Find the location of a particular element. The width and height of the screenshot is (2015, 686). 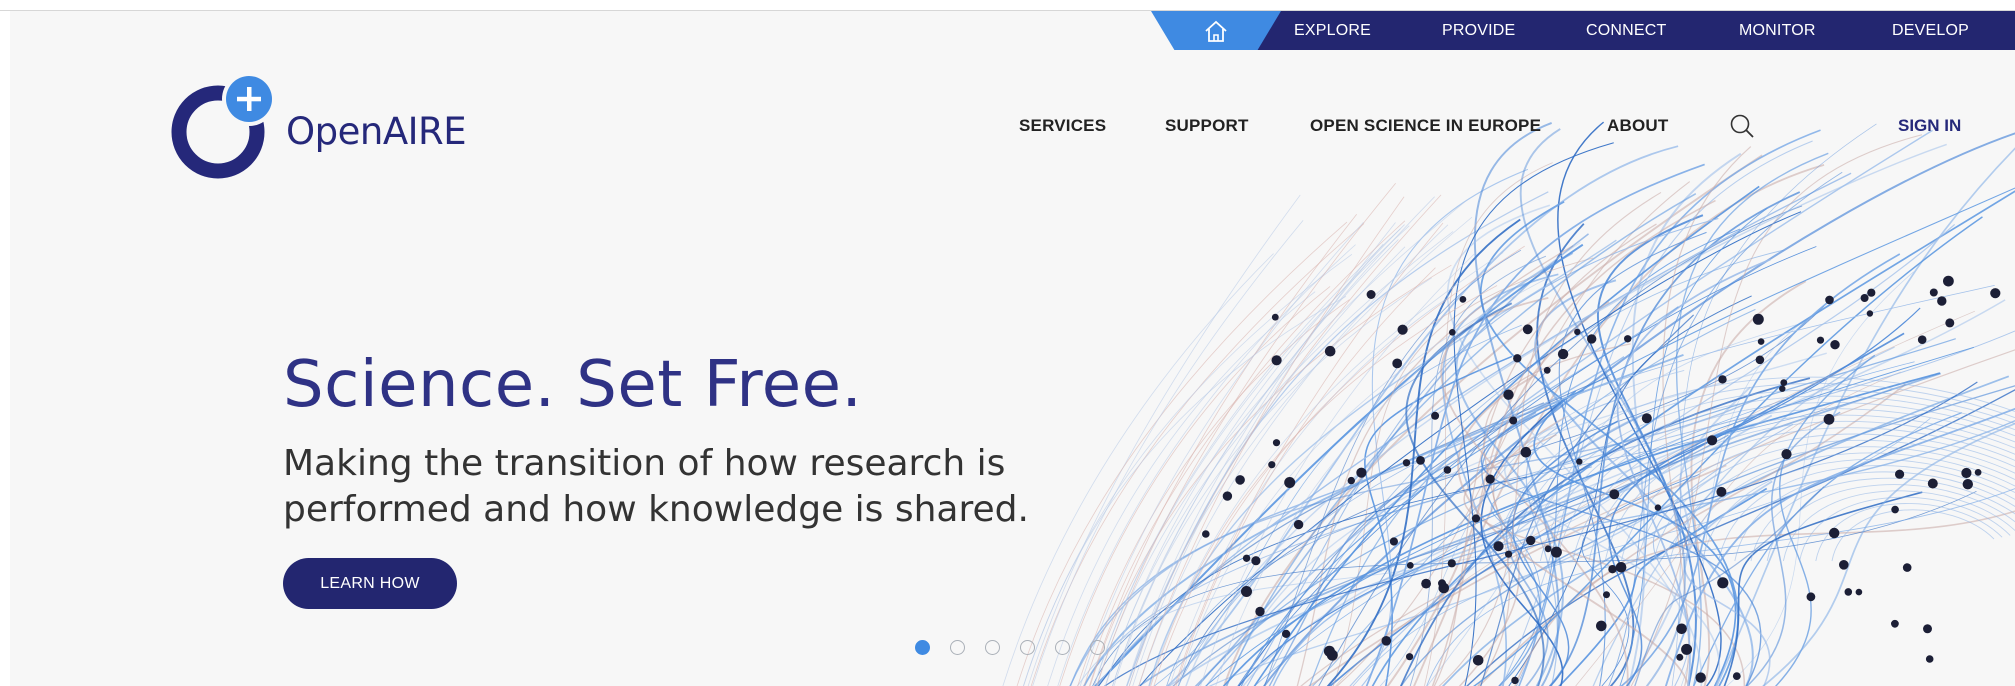

search-icon is located at coordinates (1742, 126).